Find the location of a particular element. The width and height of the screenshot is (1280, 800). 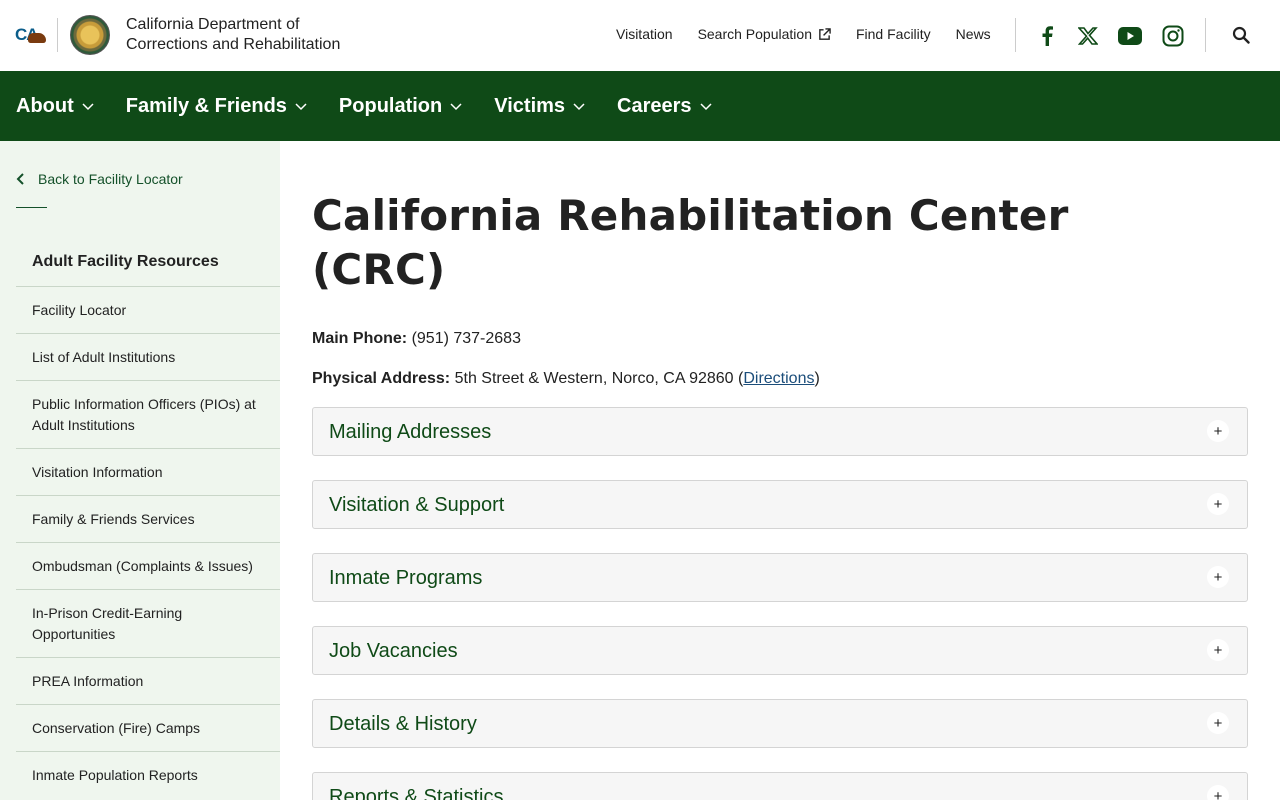

nav-item-label: Family & Friends is located at coordinates (206, 105).